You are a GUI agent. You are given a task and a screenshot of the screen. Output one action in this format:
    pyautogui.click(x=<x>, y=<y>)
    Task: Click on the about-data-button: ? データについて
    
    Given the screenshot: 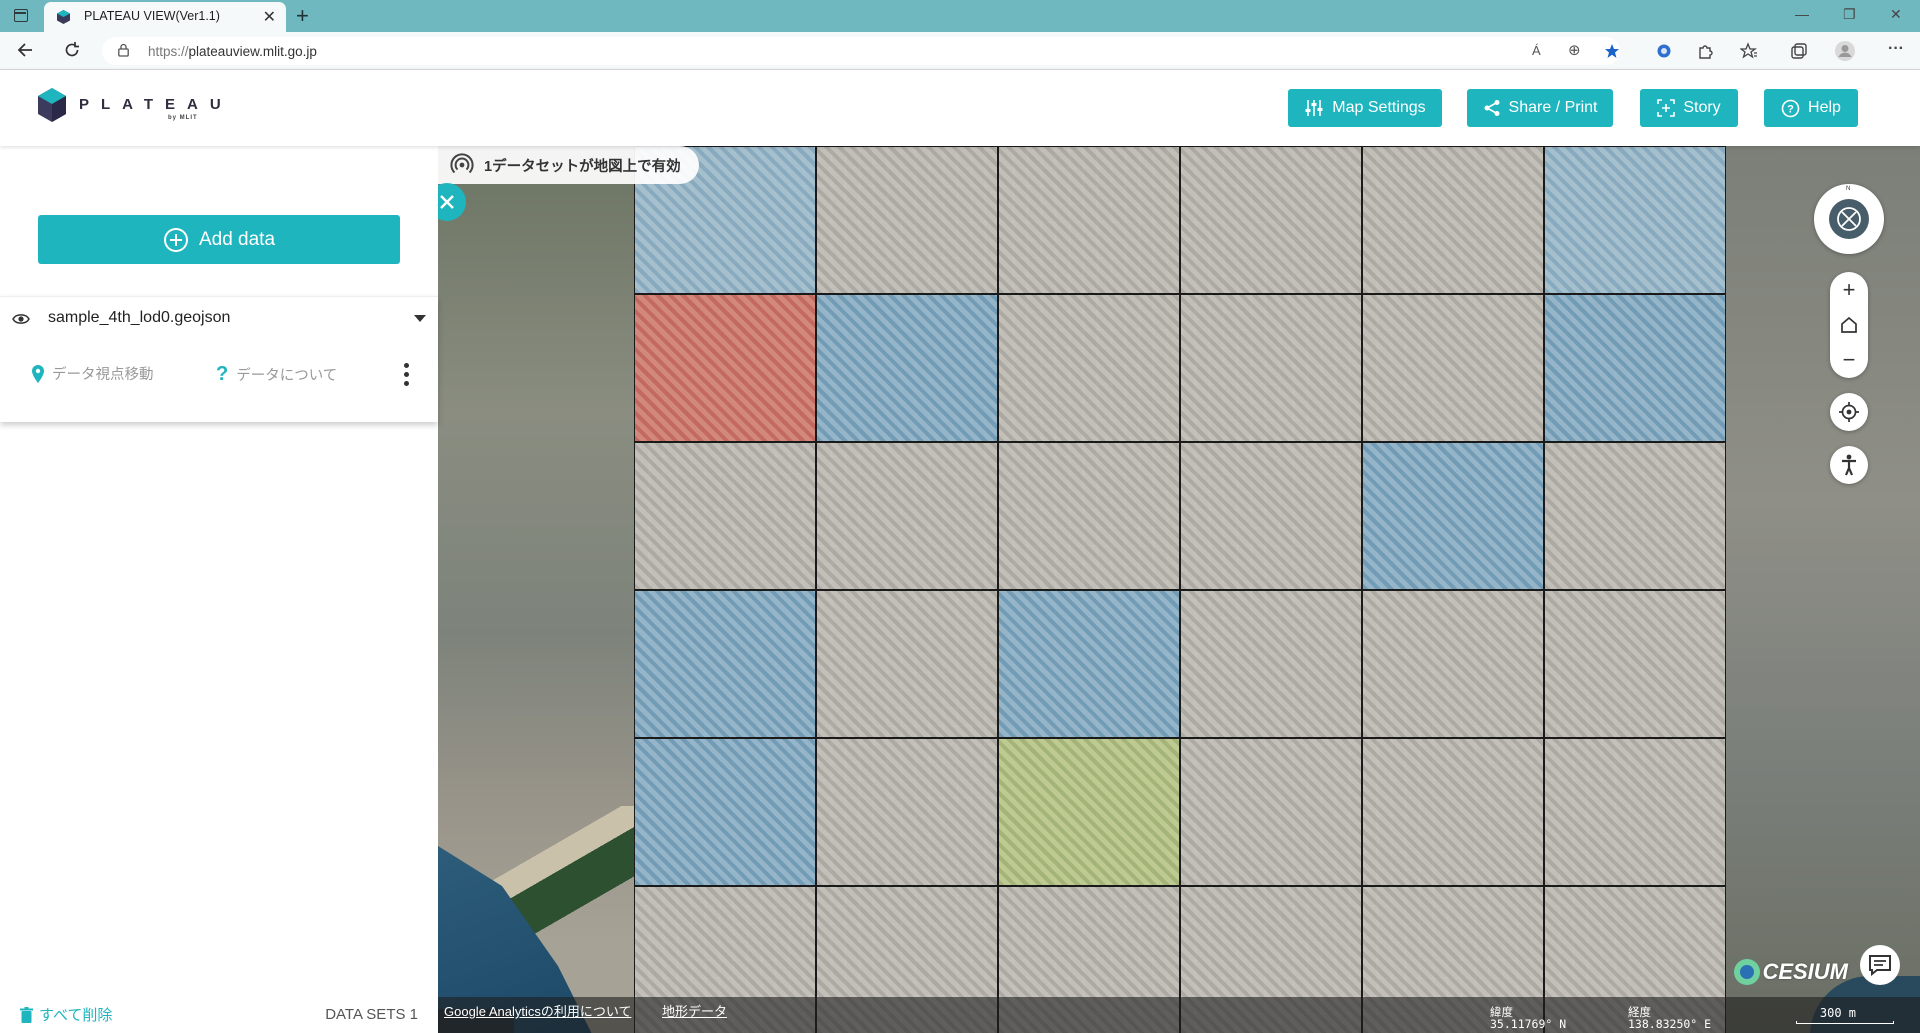 What is the action you would take?
    pyautogui.click(x=276, y=374)
    